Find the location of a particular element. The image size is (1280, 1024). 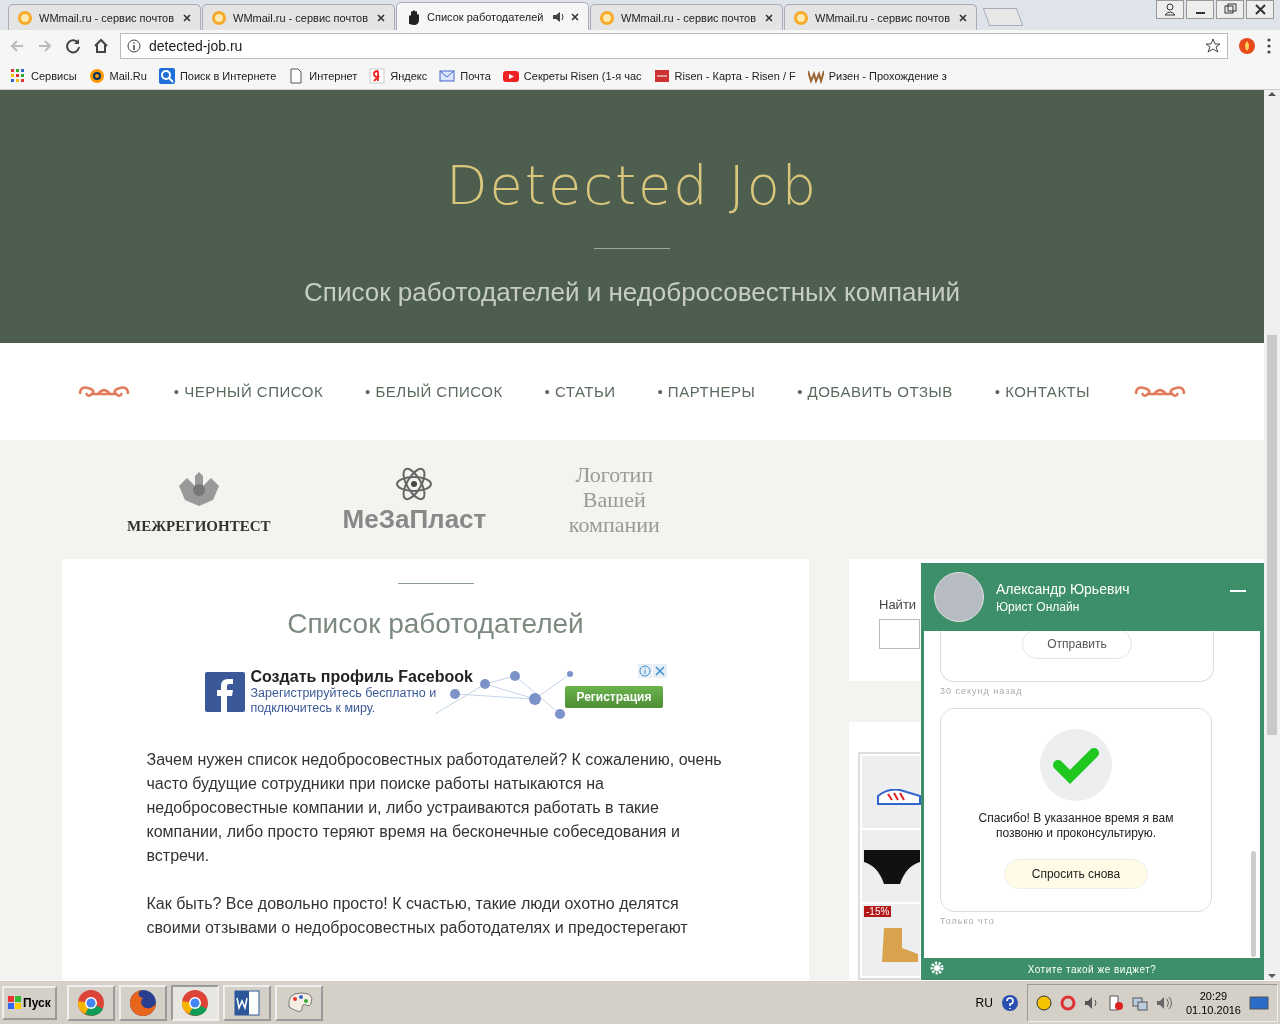

scrollbar is located at coordinates (1272, 535).